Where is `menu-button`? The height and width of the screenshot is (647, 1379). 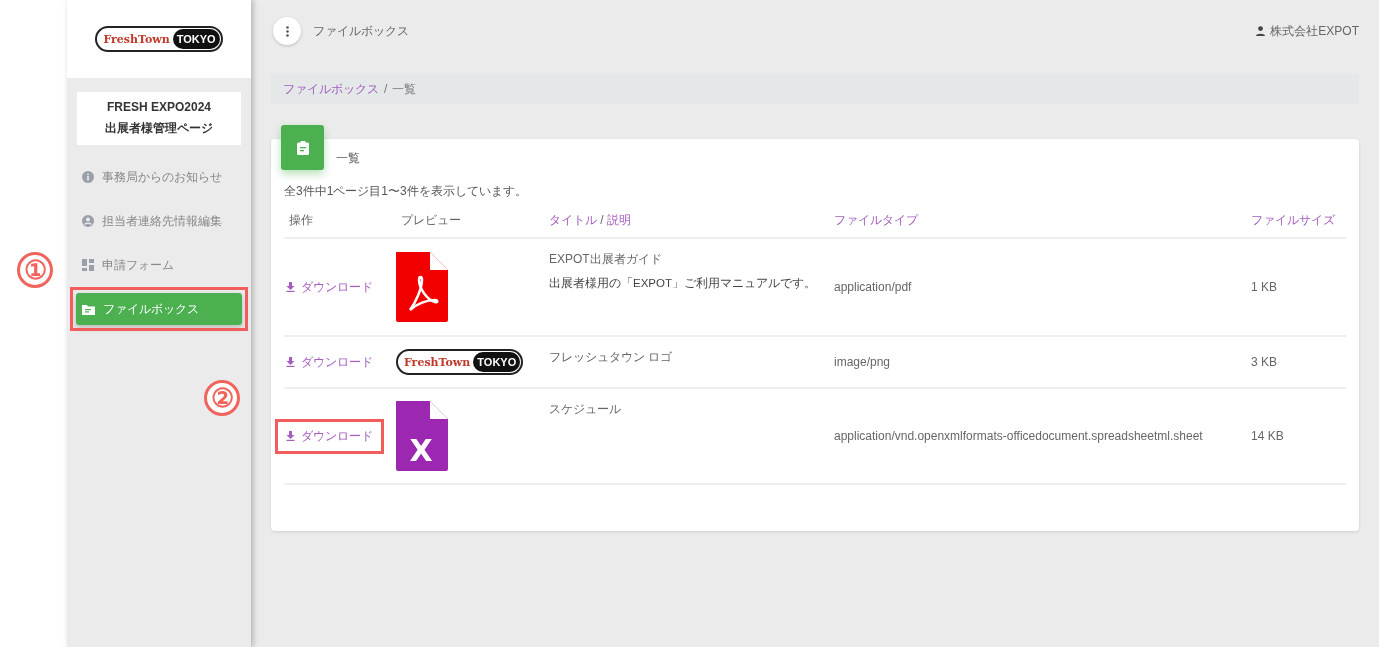
menu-button is located at coordinates (287, 31).